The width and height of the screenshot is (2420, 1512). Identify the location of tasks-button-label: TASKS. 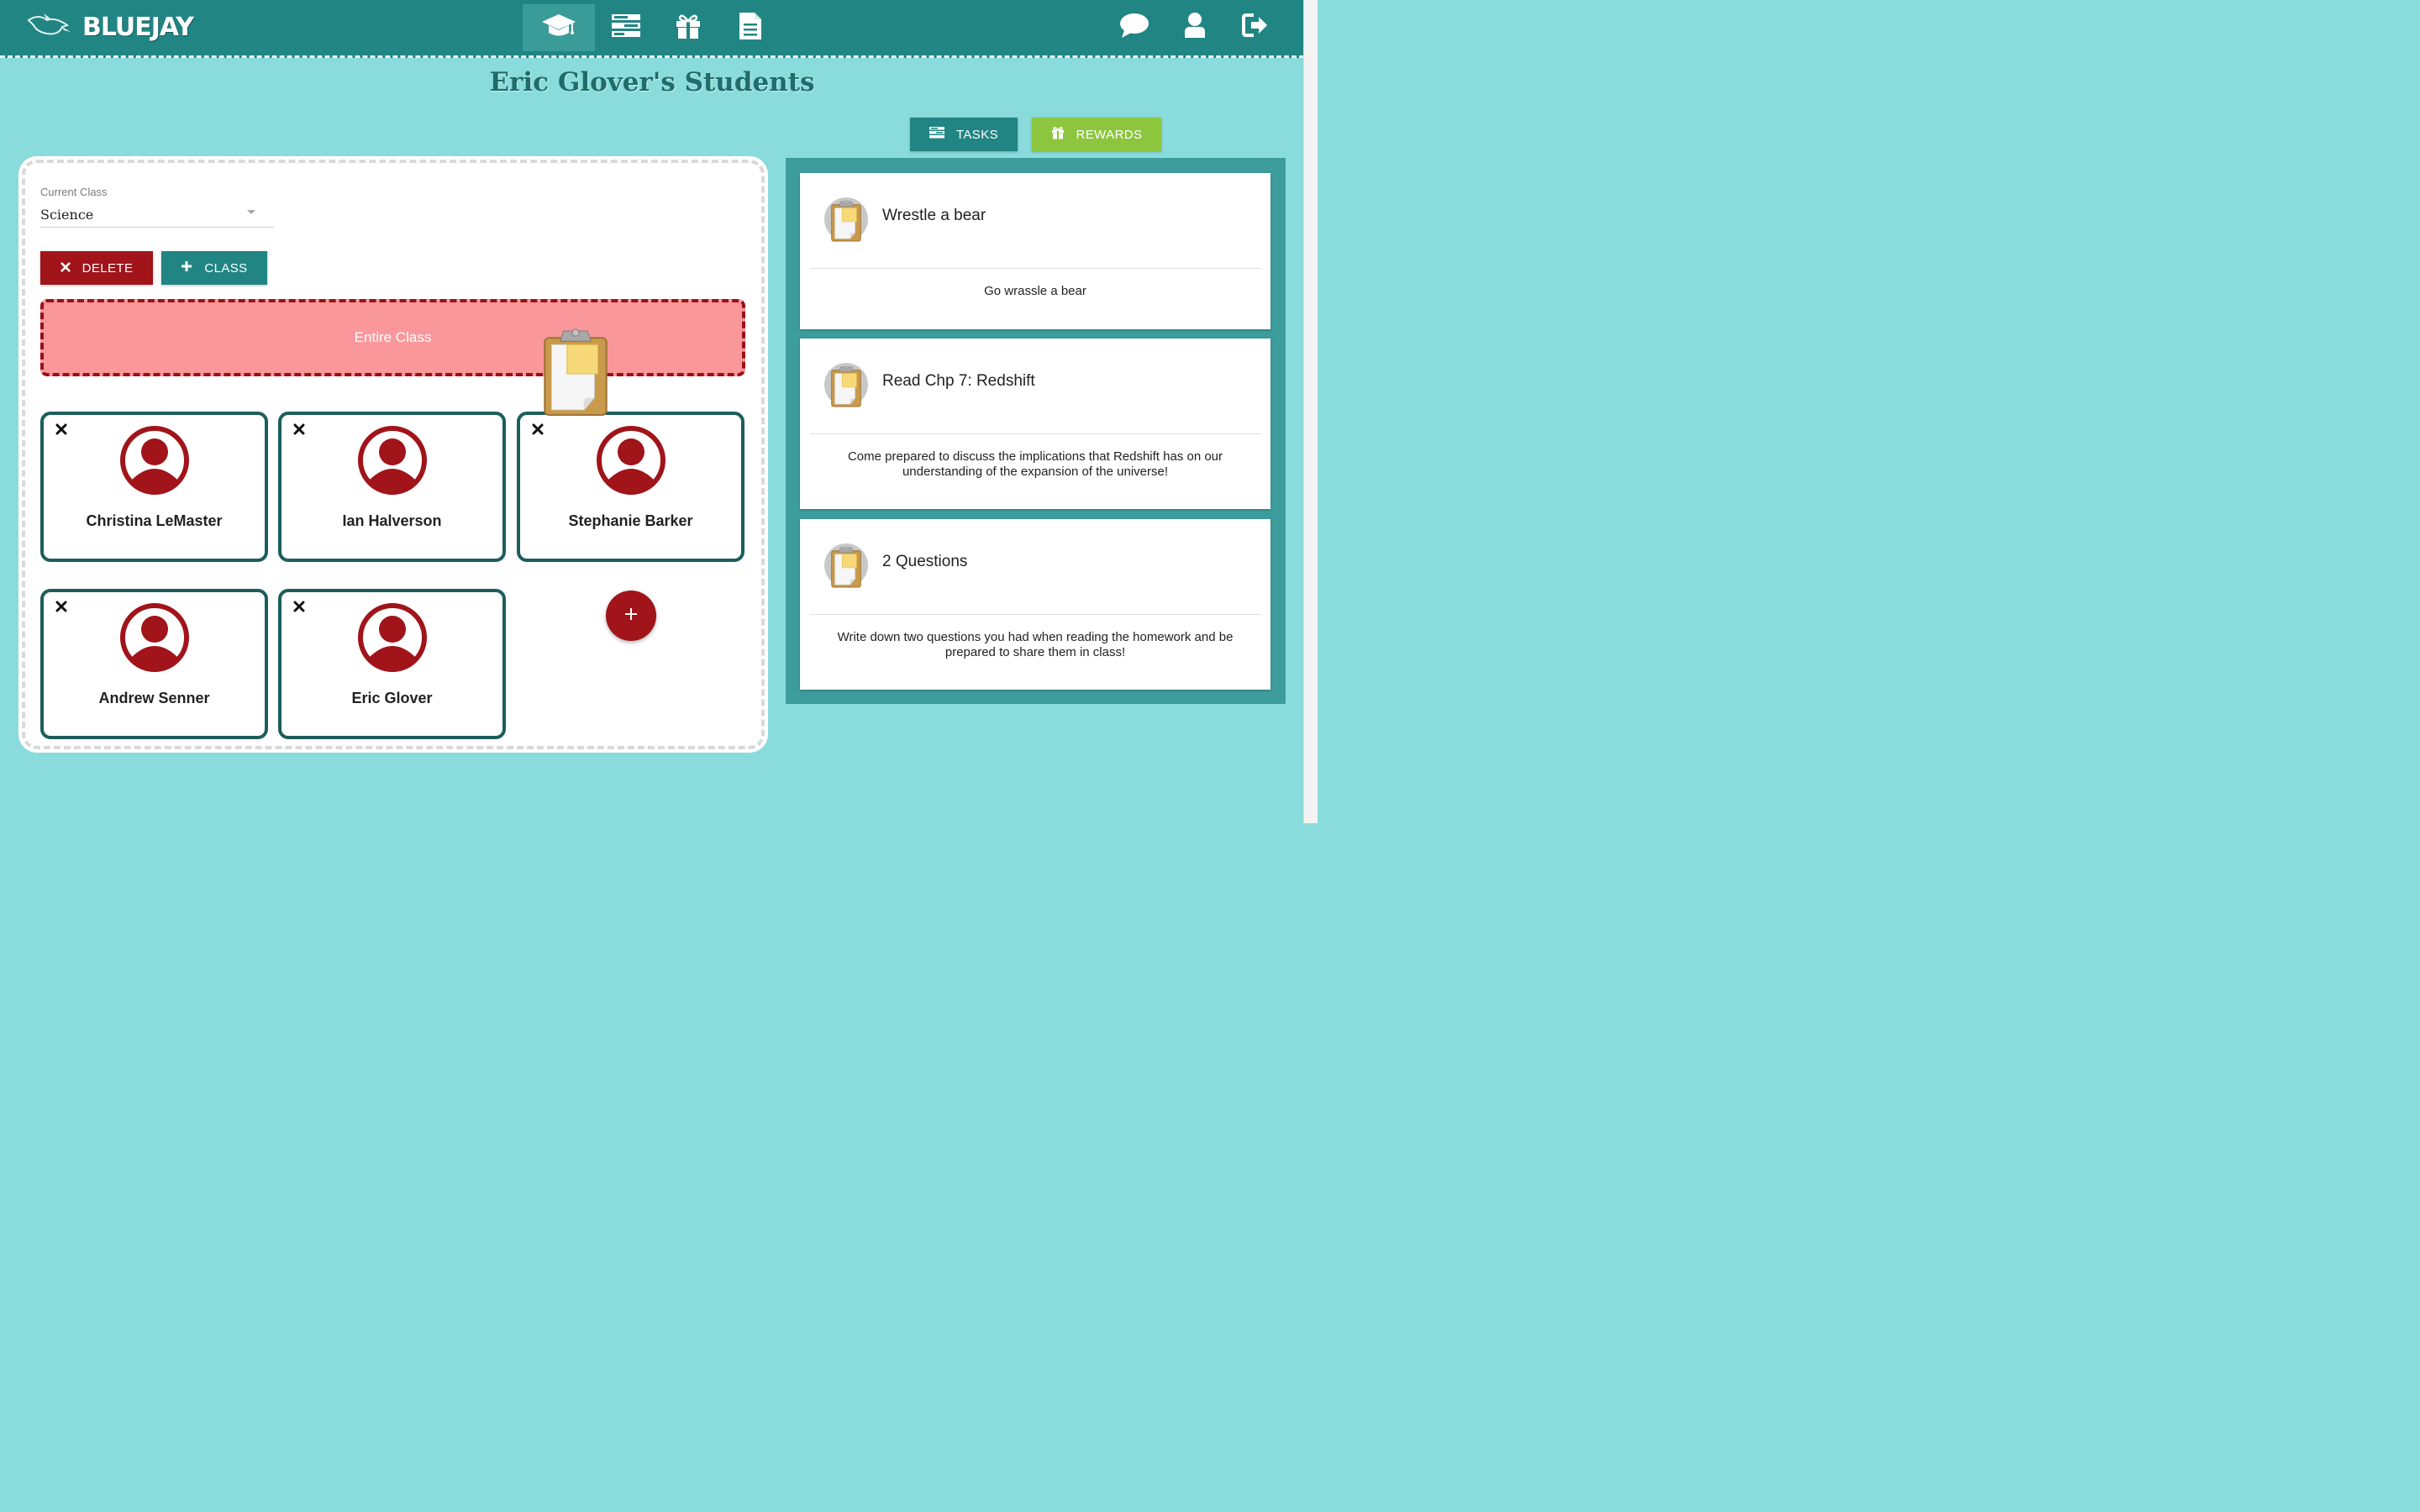
(977, 134).